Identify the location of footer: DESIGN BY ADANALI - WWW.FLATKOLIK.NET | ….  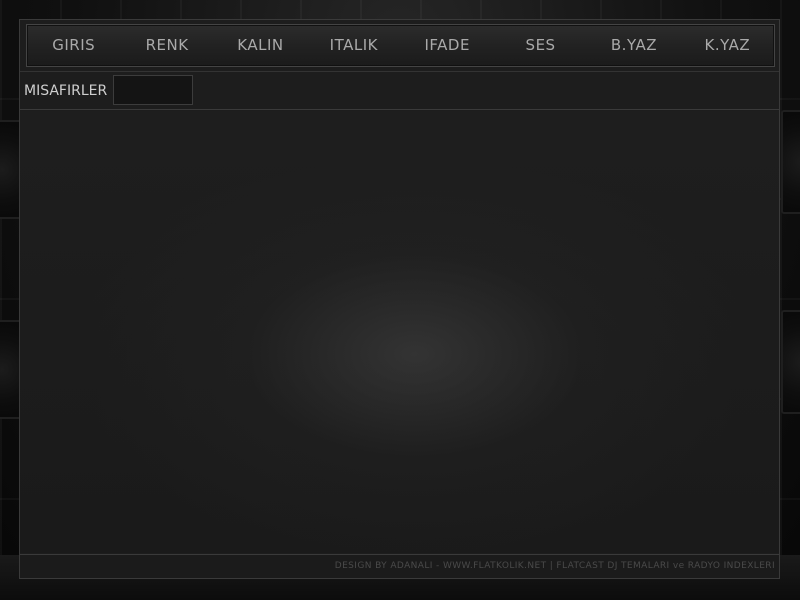
(399, 566).